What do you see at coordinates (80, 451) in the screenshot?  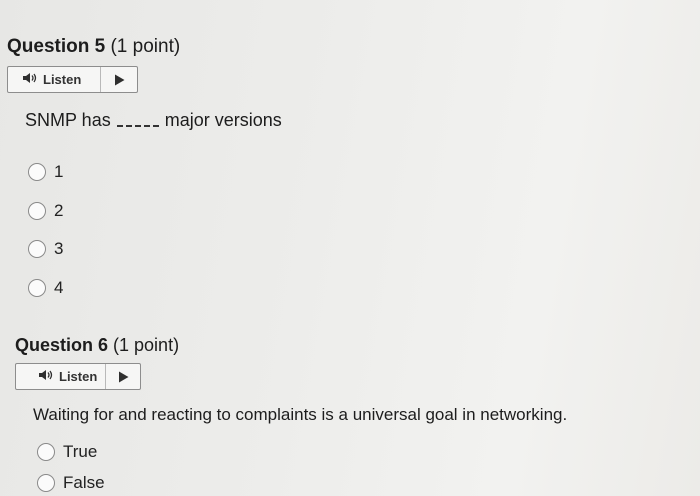 I see `option-label: True` at bounding box center [80, 451].